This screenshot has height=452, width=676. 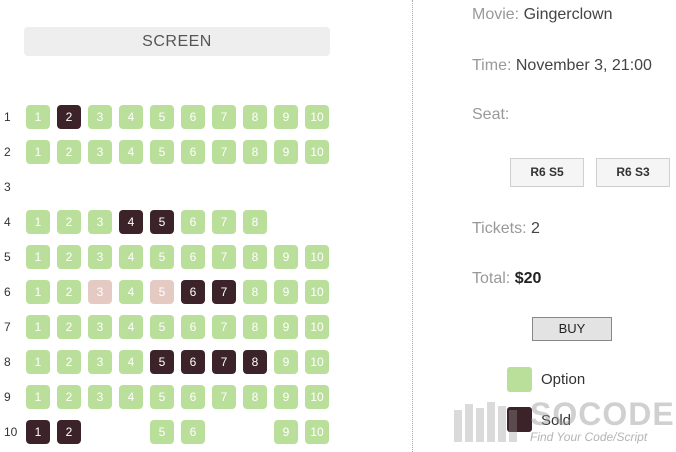 I want to click on tickets-info: Tickets: 2, so click(x=506, y=229).